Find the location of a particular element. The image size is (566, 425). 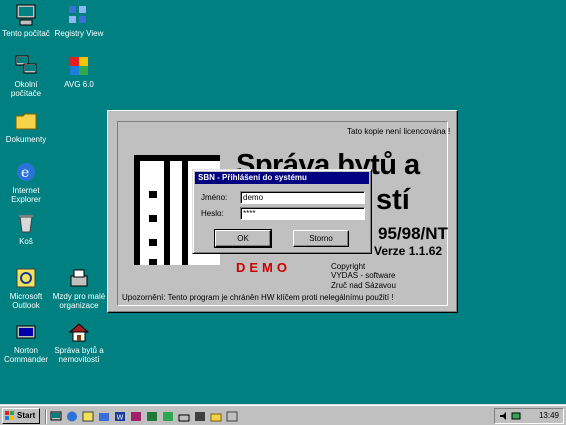

demo-label: DEMO is located at coordinates (263, 267).